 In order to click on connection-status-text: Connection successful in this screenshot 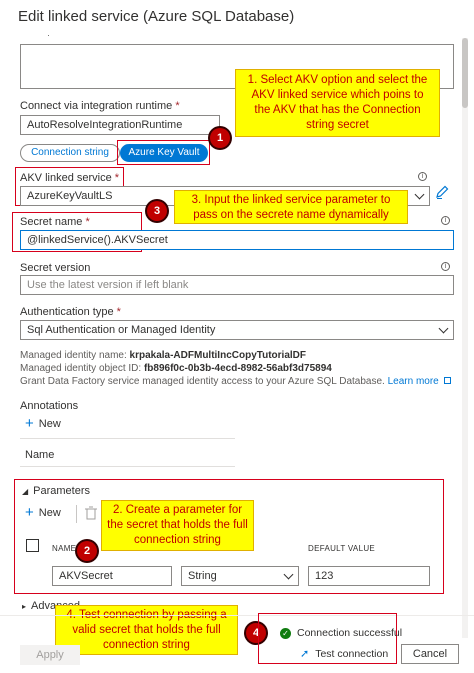, I will do `click(350, 633)`.